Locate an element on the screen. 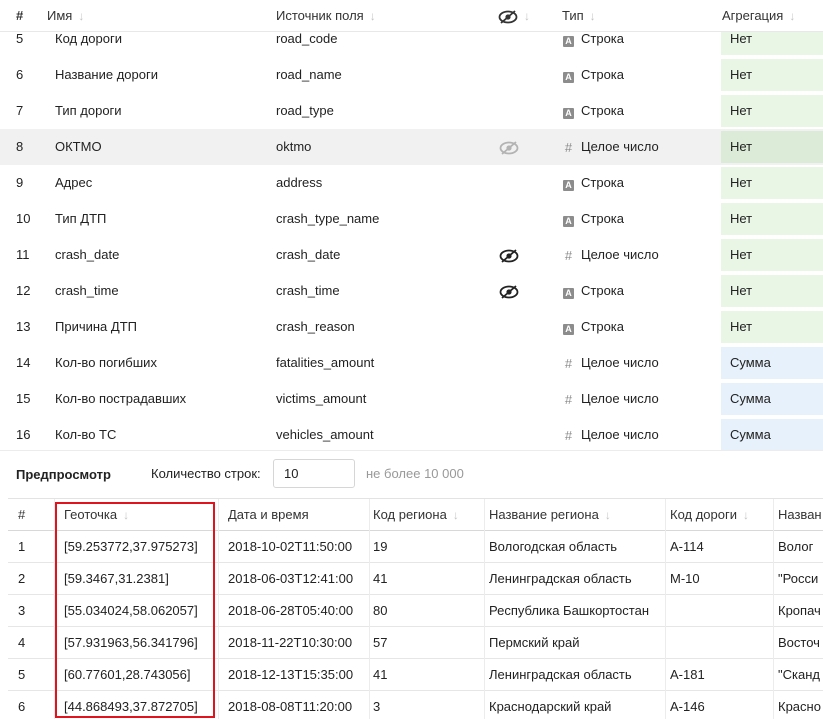 The image size is (823, 719). preview-header-cell: Код дороги ↓ is located at coordinates (721, 515).